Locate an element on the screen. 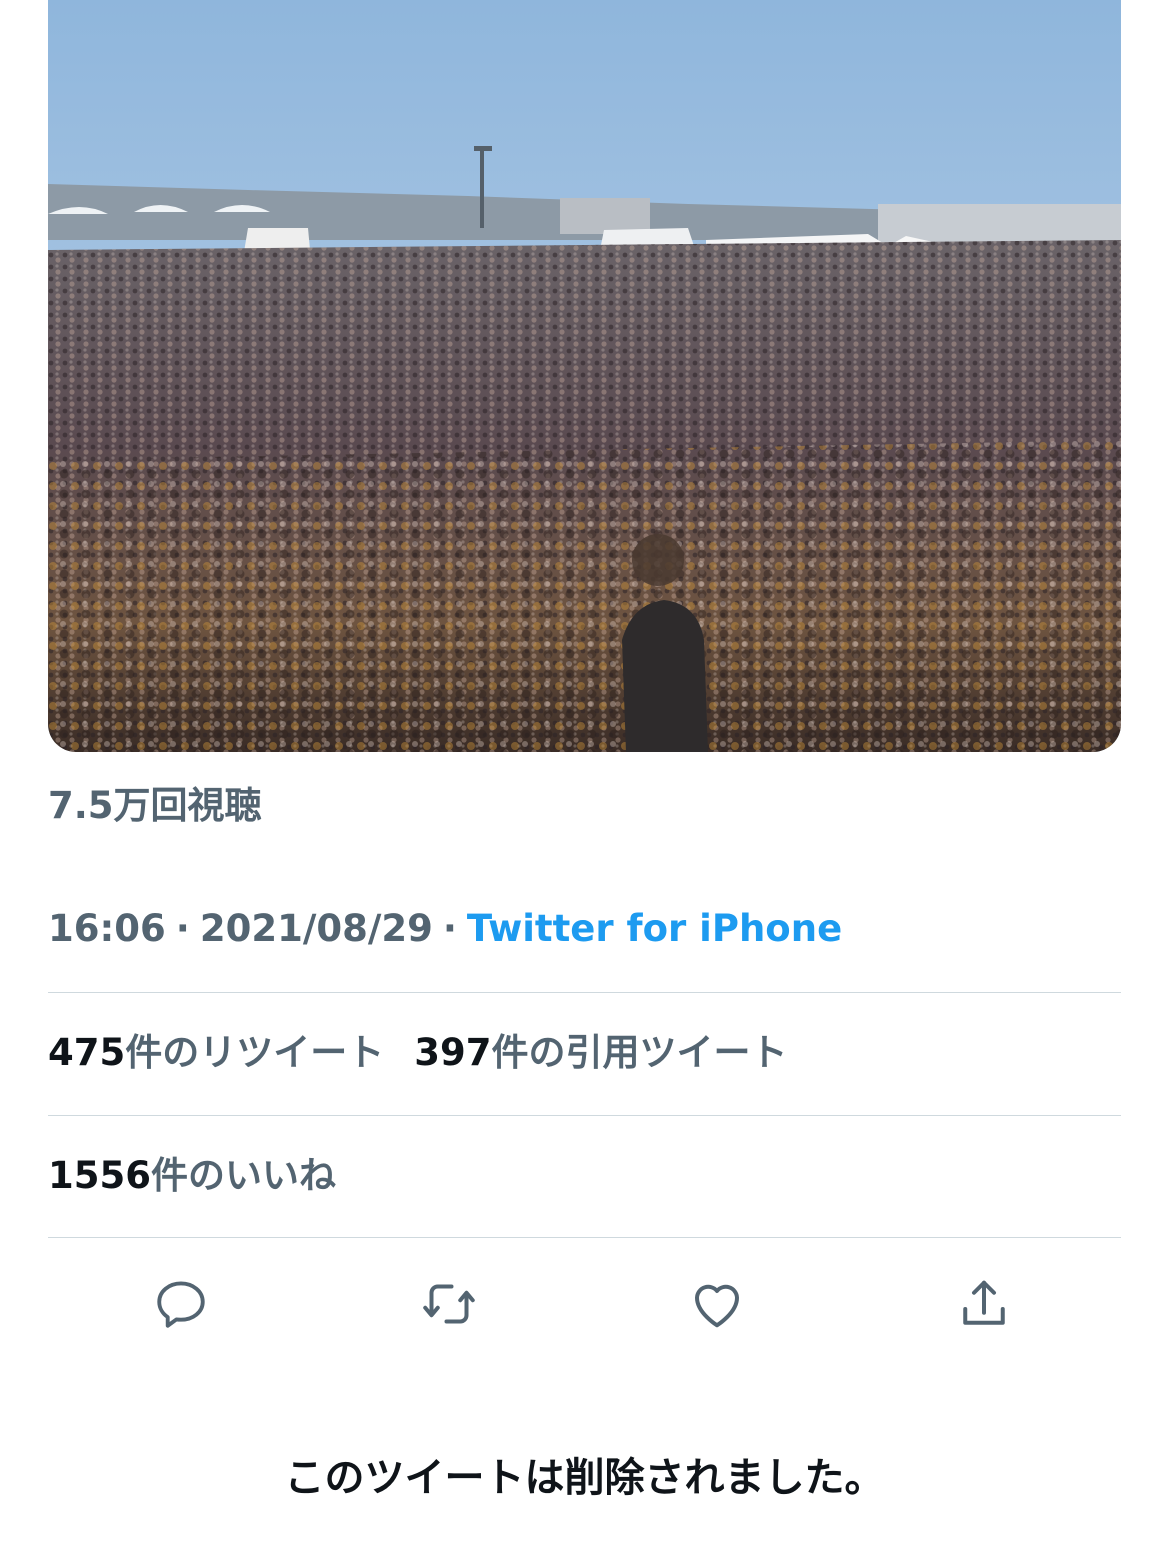 This screenshot has height=1548, width=1169. deleted-tweet-notice: このツイートは削除されました。 is located at coordinates (584, 1478).